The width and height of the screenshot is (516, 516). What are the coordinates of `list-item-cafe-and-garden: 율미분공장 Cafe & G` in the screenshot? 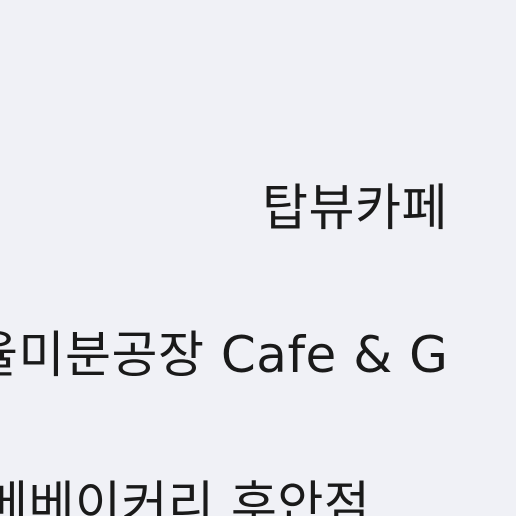 It's located at (224, 355).